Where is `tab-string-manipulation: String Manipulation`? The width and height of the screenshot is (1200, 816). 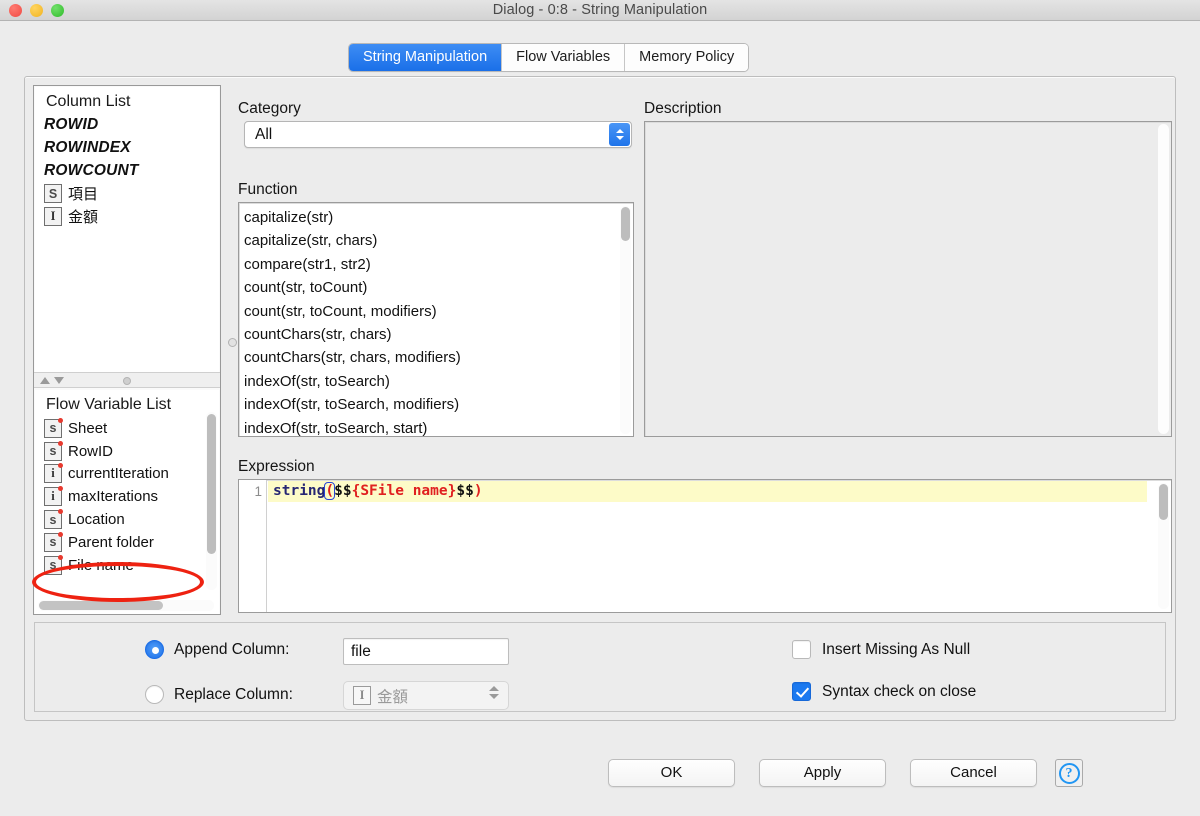
tab-string-manipulation: String Manipulation is located at coordinates (426, 57).